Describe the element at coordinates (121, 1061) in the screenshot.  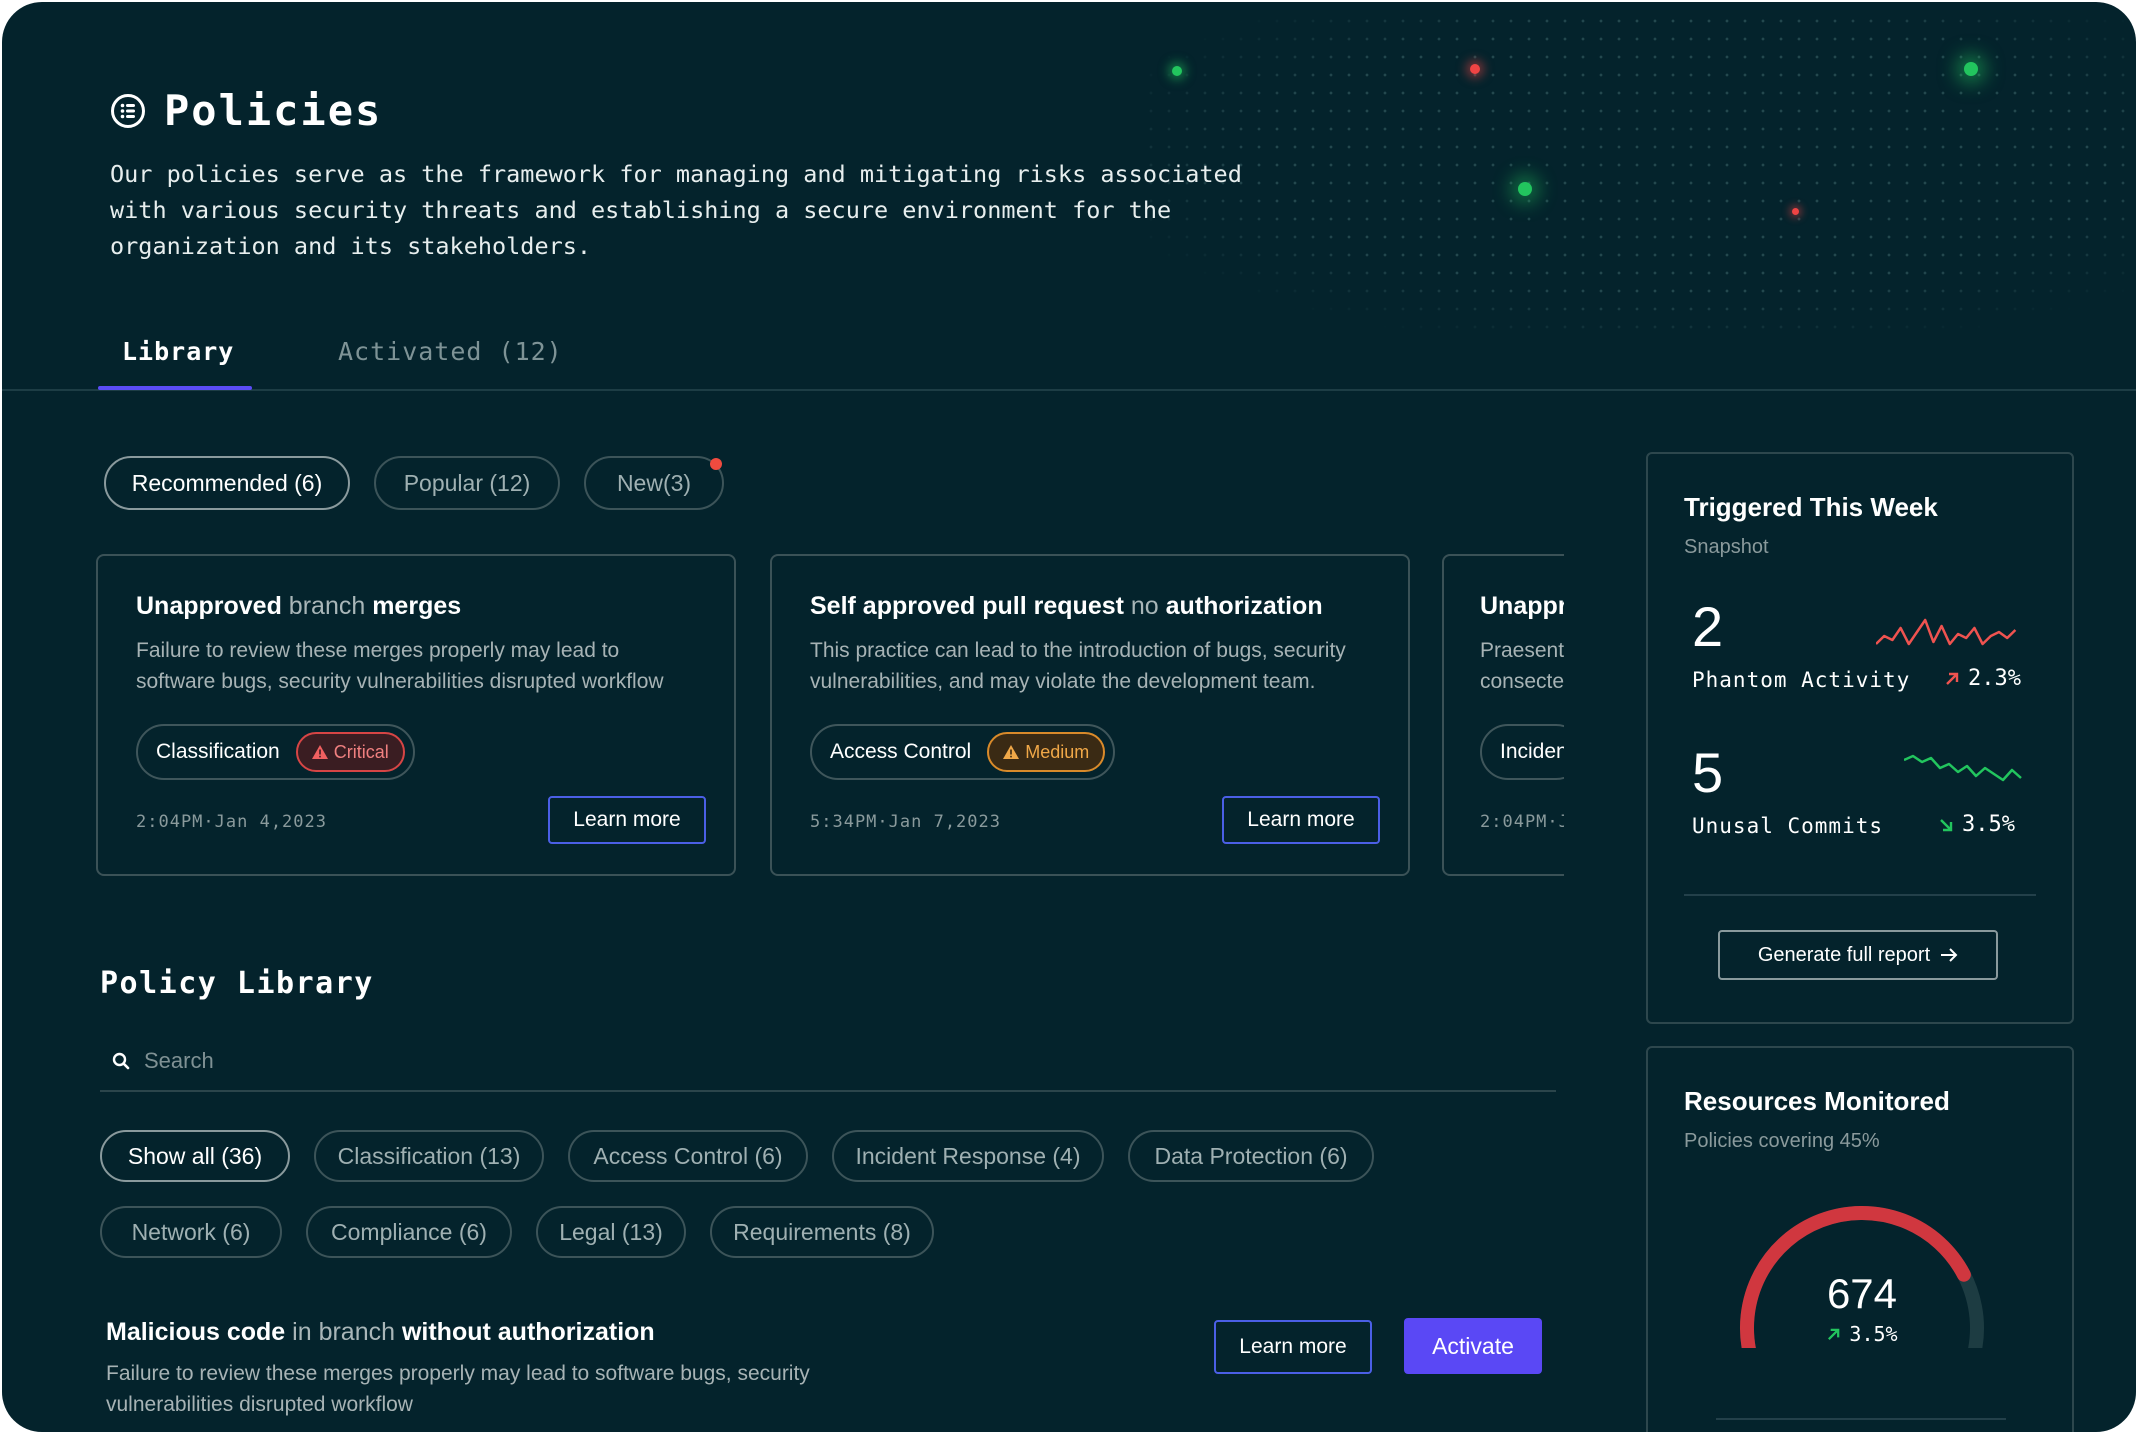
I see `search-icon` at that location.